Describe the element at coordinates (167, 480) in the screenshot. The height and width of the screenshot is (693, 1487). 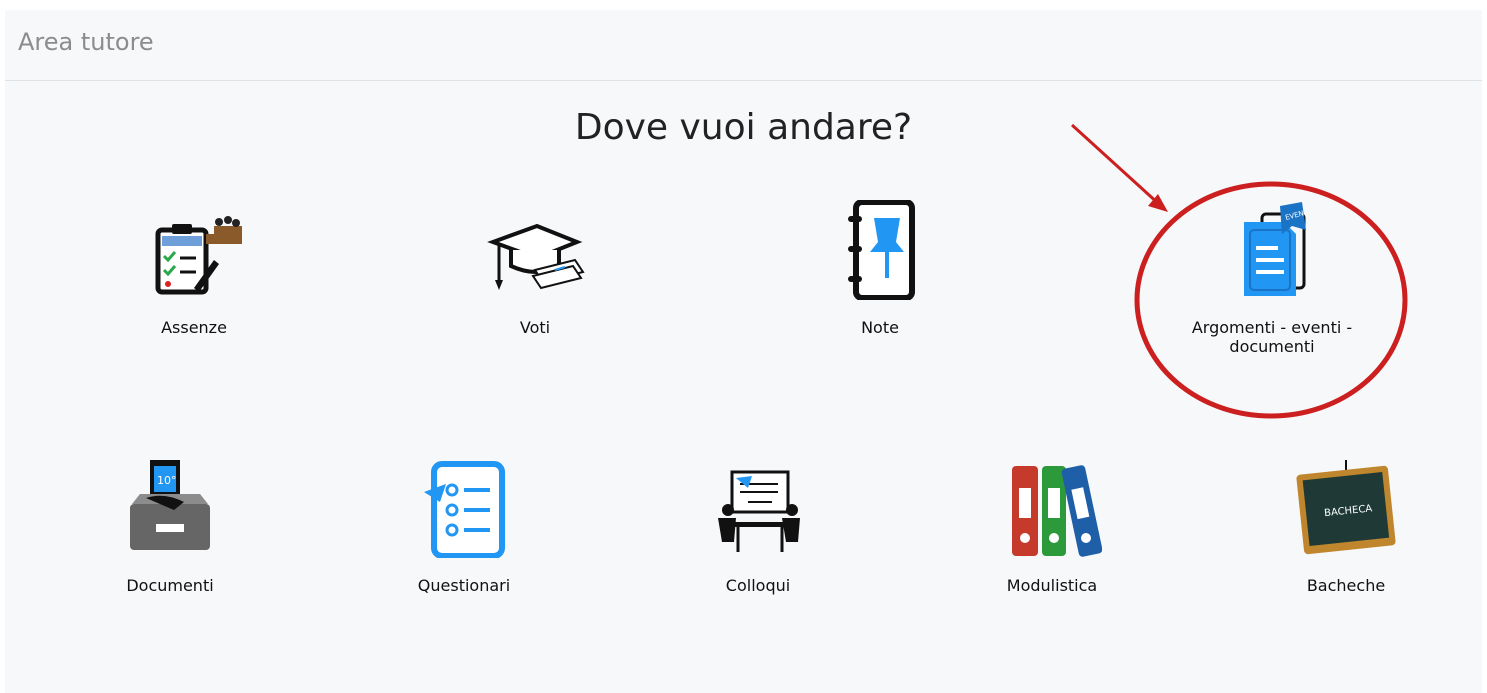
I see `documenti-badge-text: 10°` at that location.